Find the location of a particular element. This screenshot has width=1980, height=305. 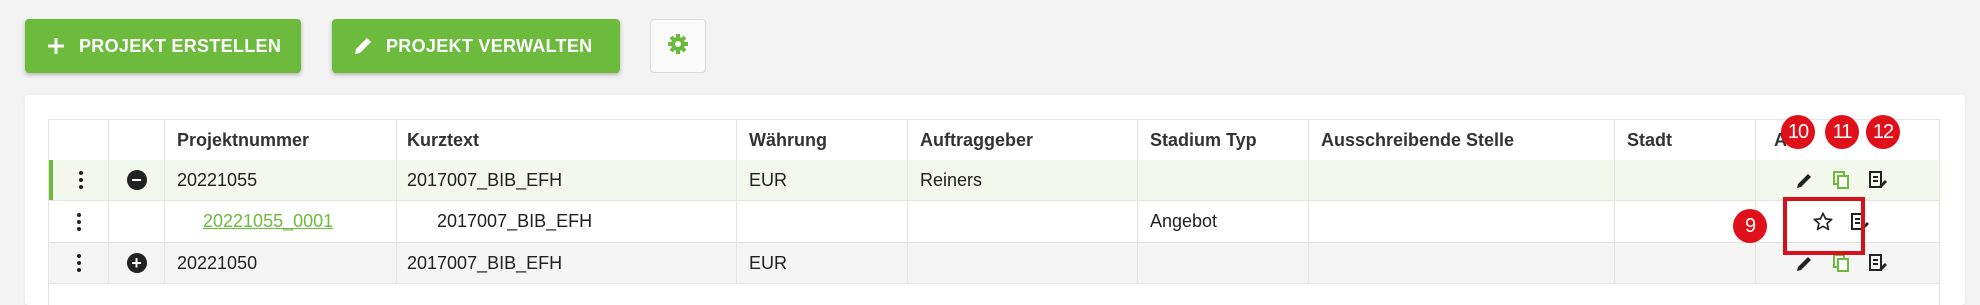

header-waehrung: Währung is located at coordinates (822, 140).